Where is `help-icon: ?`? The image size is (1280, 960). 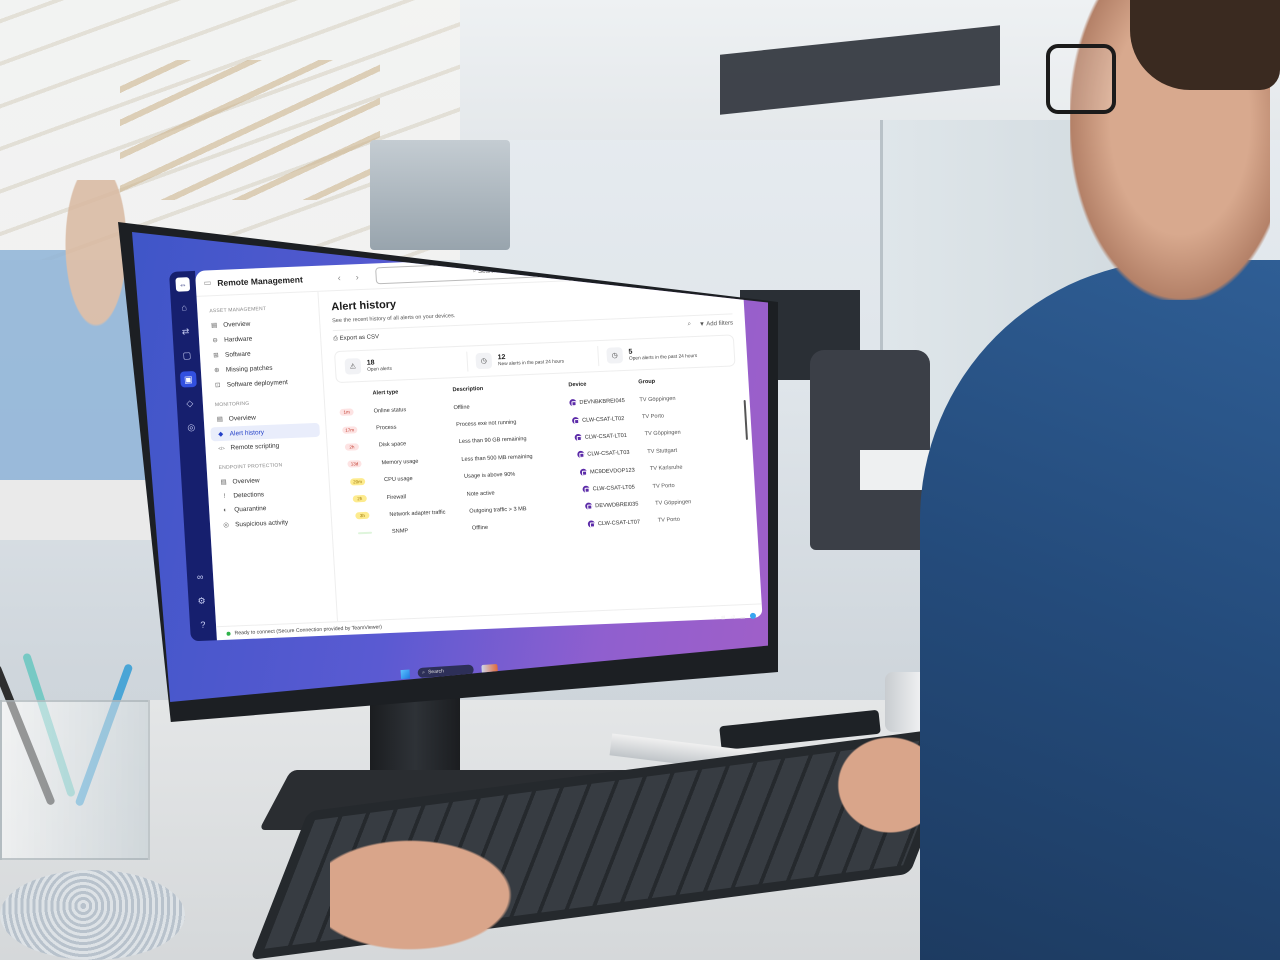 help-icon: ? is located at coordinates (203, 625).